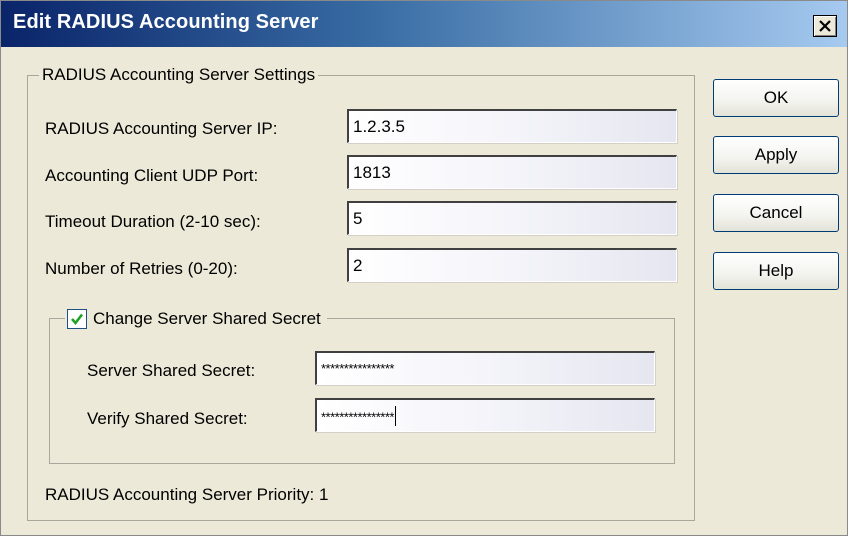 The width and height of the screenshot is (850, 538). I want to click on server-secret-value: ****************, so click(357, 368).